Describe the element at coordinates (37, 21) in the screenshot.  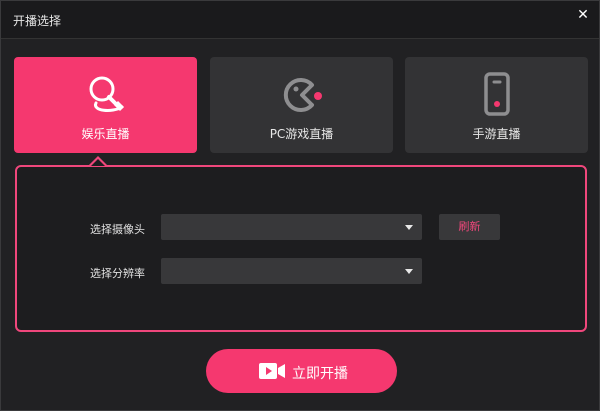
I see `window-title: 开播选择` at that location.